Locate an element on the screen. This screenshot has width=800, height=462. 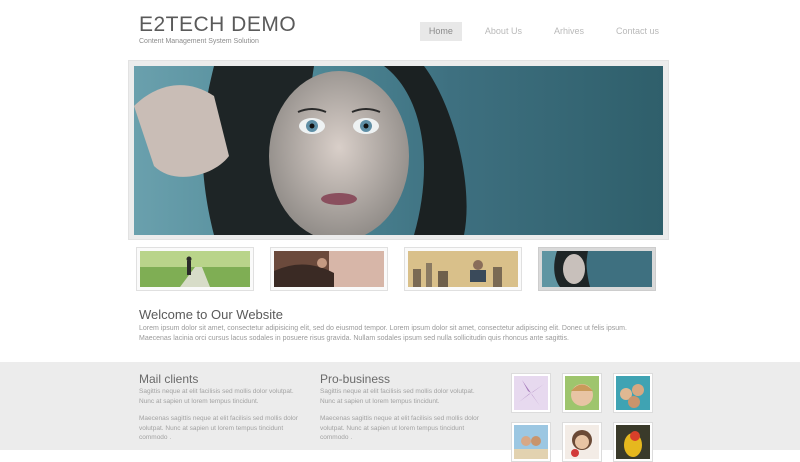
thumbnail-portrait-image is located at coordinates (597, 269).